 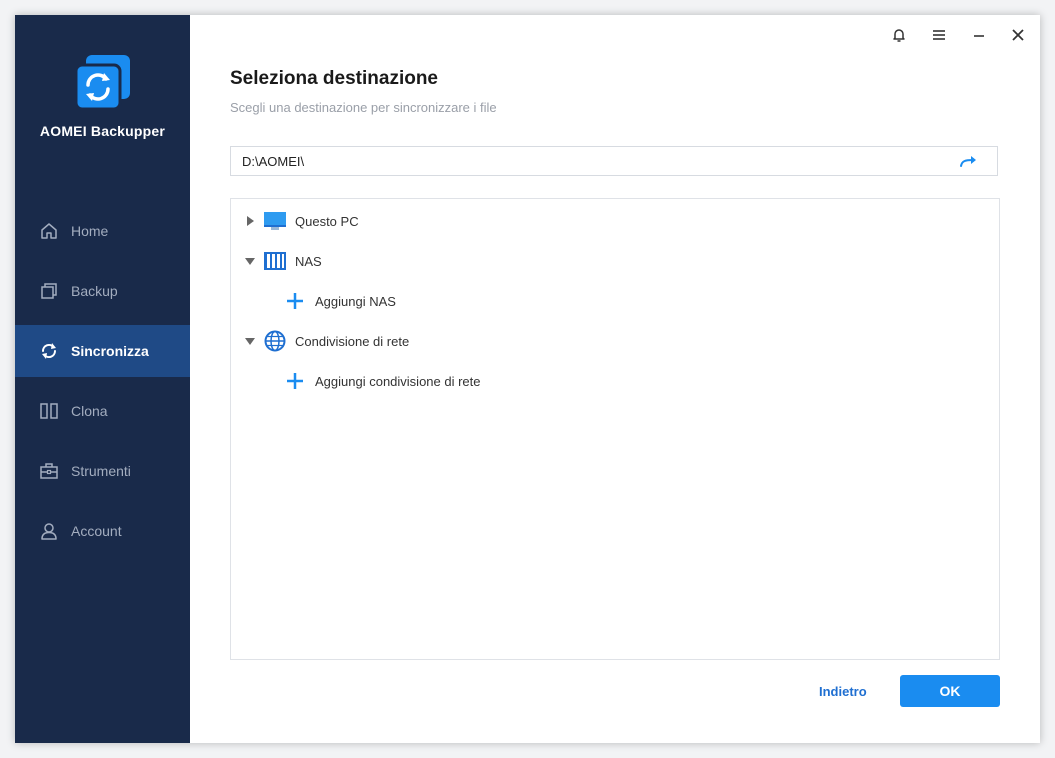 I want to click on nas-icon, so click(x=275, y=261).